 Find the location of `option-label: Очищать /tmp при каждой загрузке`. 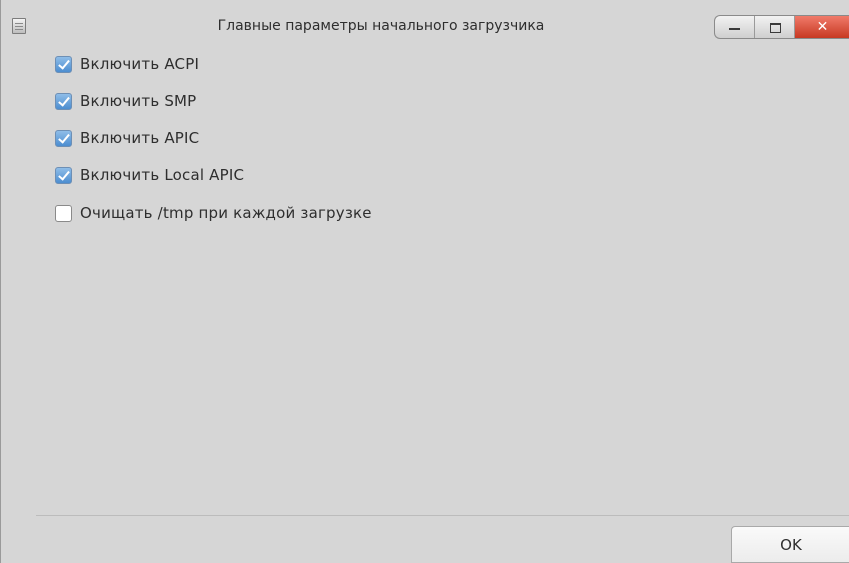

option-label: Очищать /tmp при каждой загрузке is located at coordinates (226, 213).